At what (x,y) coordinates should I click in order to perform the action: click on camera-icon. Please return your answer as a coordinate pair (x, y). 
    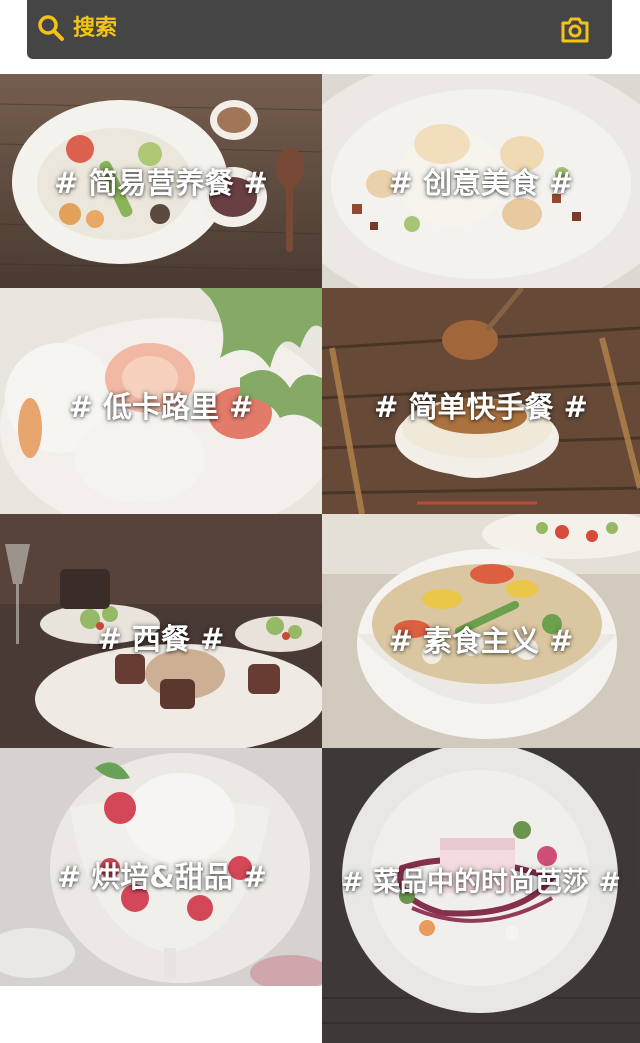
    Looking at the image, I should click on (575, 30).